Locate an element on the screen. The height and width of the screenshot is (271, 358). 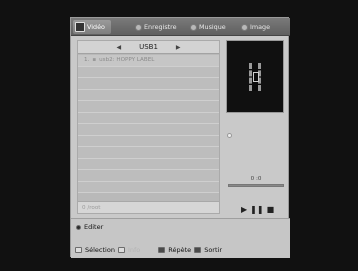
info-dot-icon is located at coordinates (229, 135).